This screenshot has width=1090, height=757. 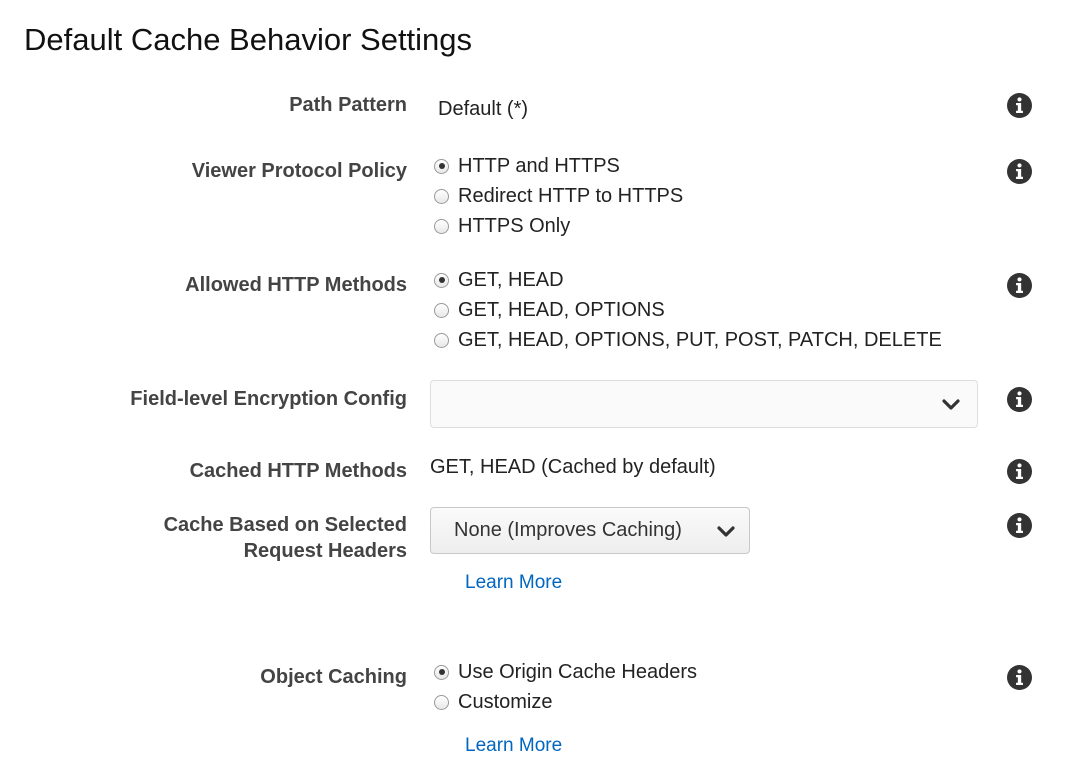 I want to click on radio-customize: Customize, so click(x=493, y=702).